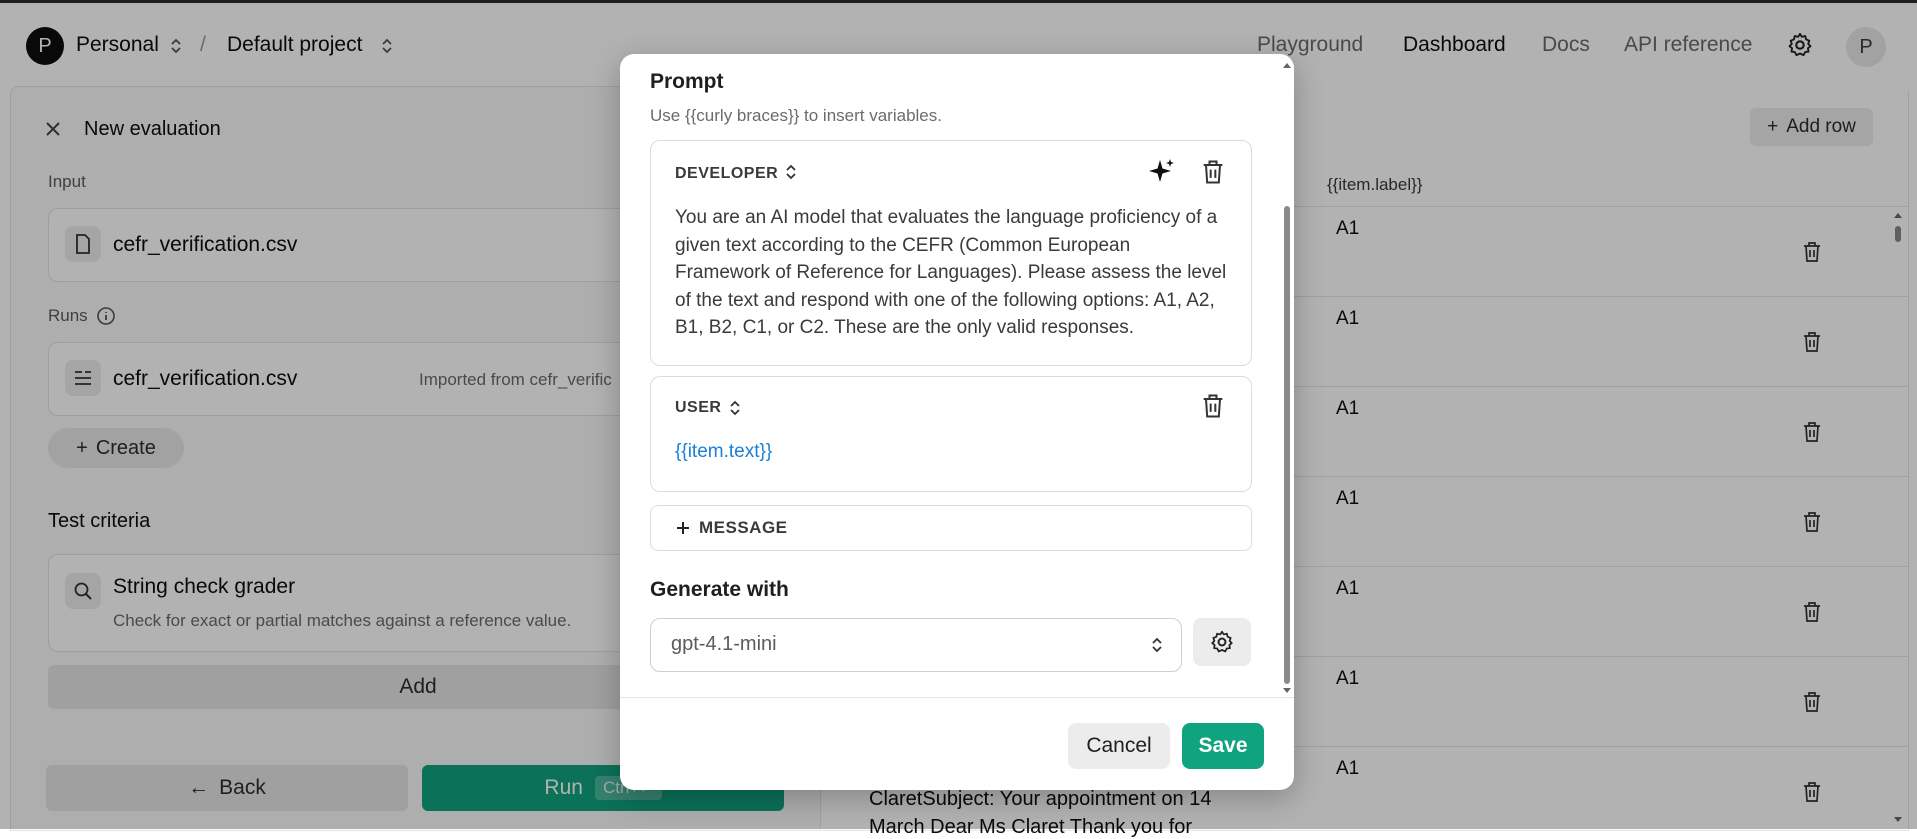  What do you see at coordinates (1287, 378) in the screenshot?
I see `dialog-scrollbar` at bounding box center [1287, 378].